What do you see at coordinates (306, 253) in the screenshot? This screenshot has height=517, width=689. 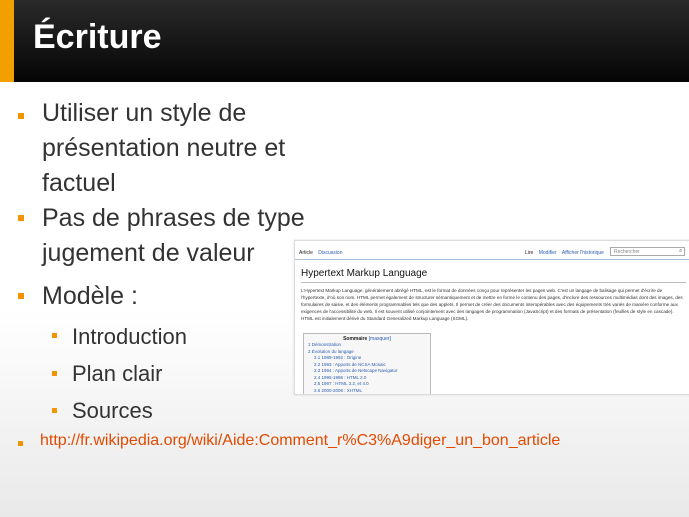 I see `tab-article: Article` at bounding box center [306, 253].